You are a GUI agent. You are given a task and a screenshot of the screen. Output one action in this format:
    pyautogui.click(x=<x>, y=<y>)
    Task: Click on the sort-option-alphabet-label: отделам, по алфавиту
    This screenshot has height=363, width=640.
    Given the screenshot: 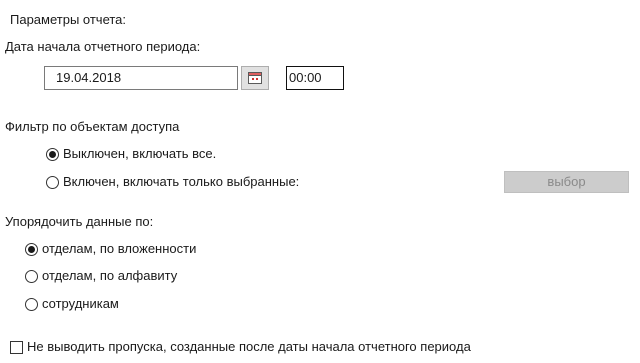 What is the action you would take?
    pyautogui.click(x=110, y=275)
    